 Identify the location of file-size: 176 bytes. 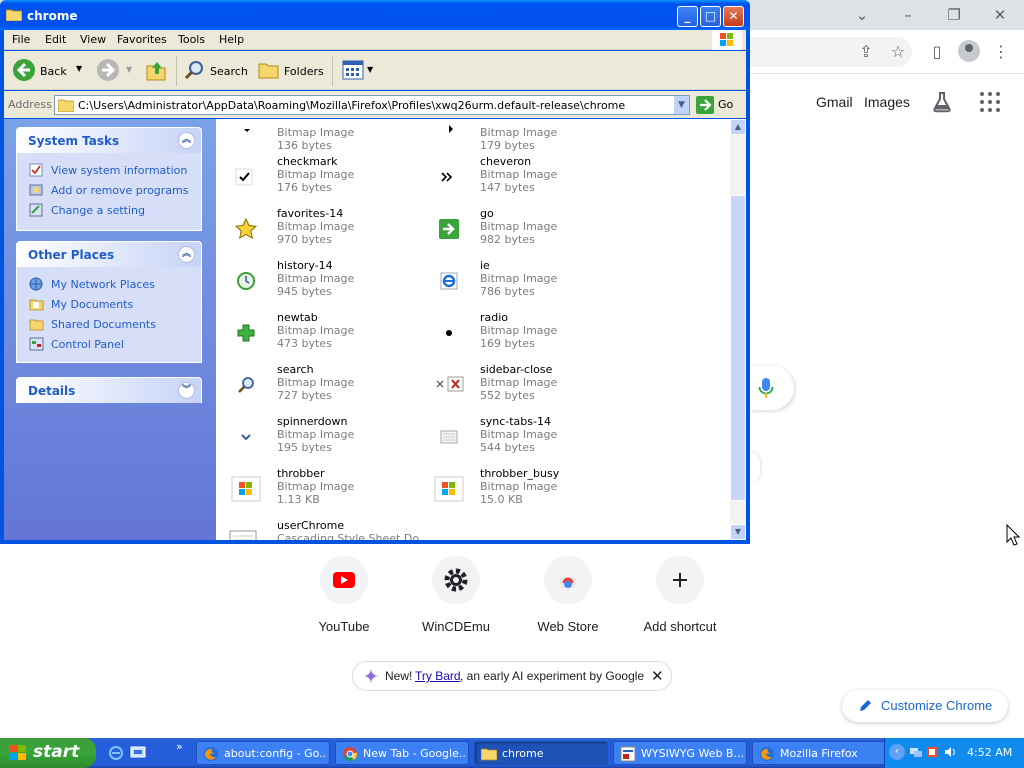
(304, 187).